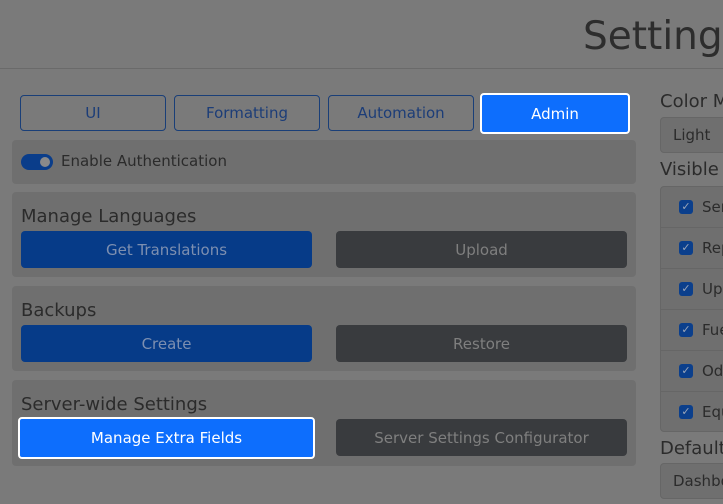 This screenshot has height=504, width=723. I want to click on list-item-label: Equ, so click(712, 412).